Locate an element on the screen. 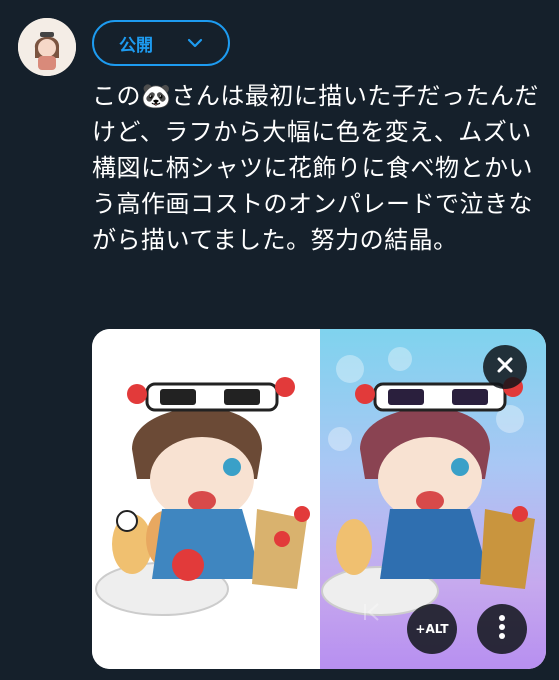 The image size is (559, 680). alt-text-button: +ALT is located at coordinates (432, 629).